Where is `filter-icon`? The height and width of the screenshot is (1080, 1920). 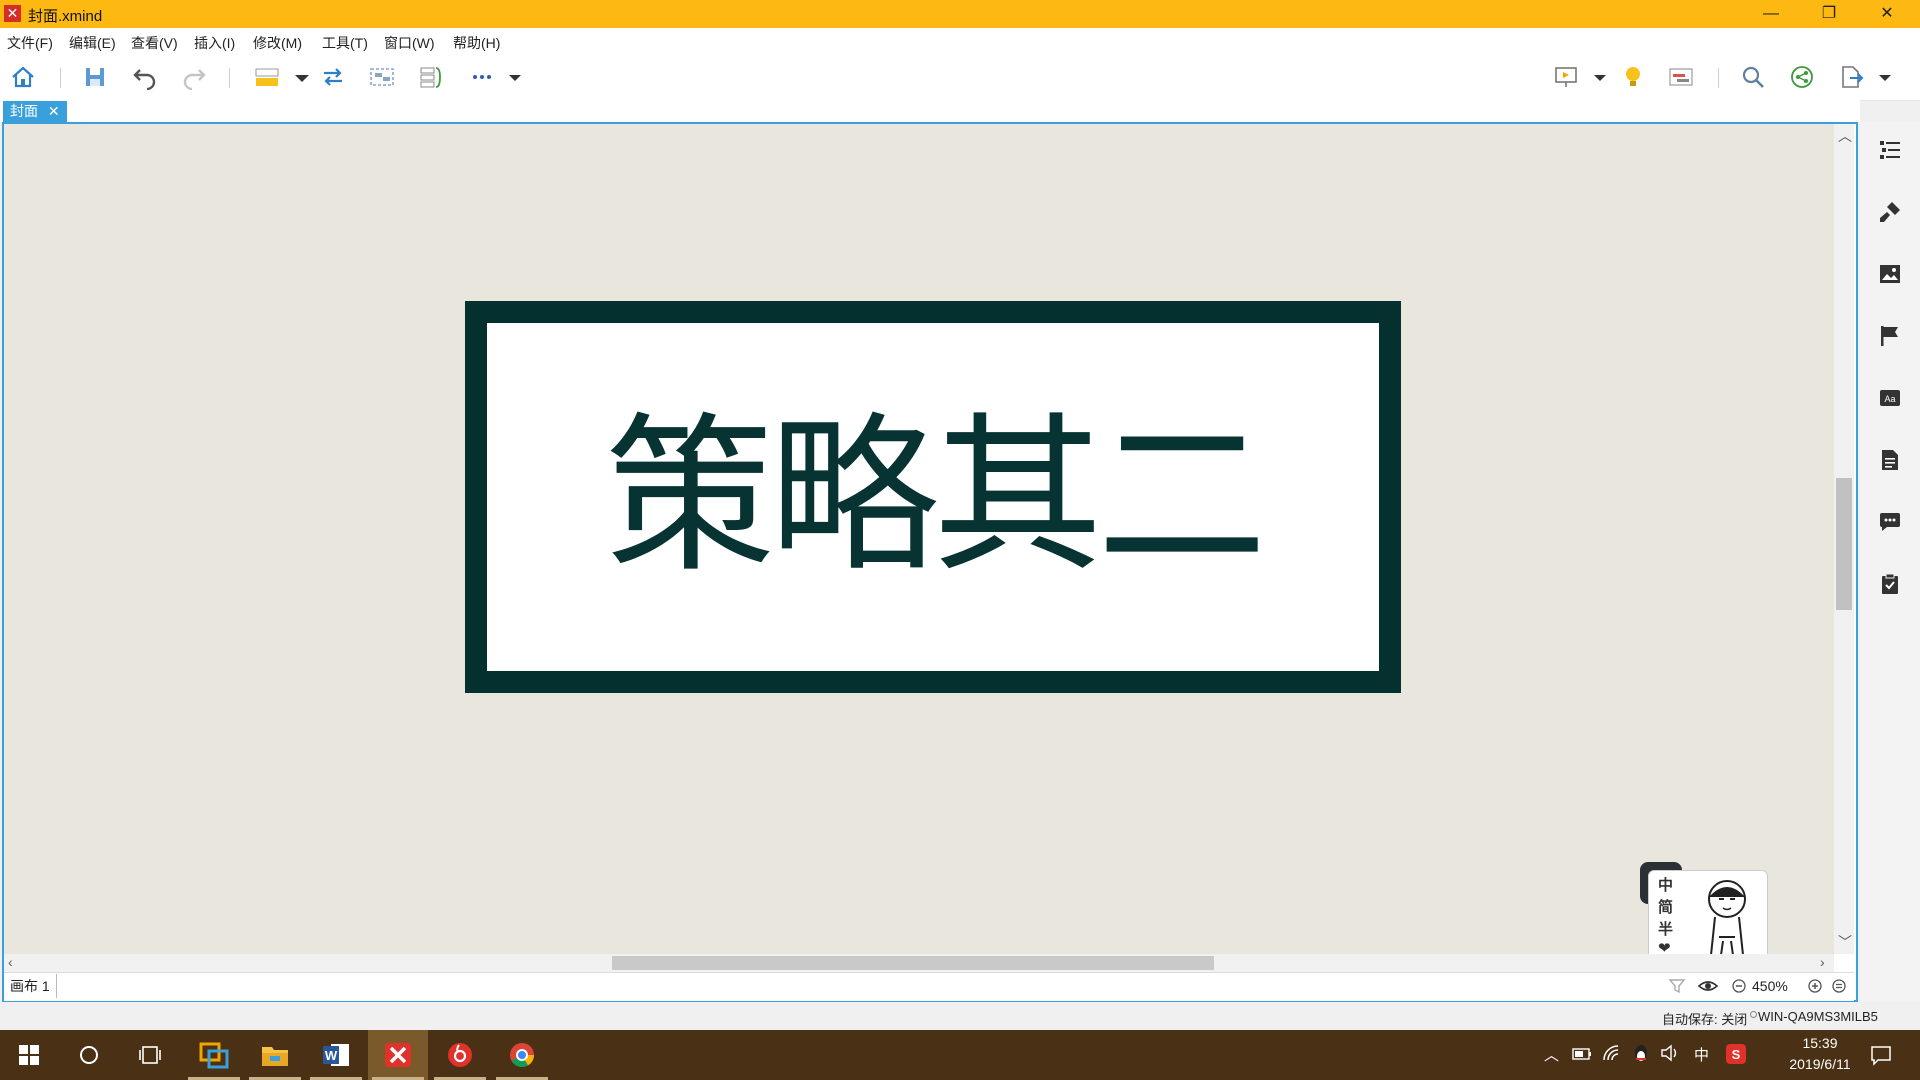
filter-icon is located at coordinates (1677, 986).